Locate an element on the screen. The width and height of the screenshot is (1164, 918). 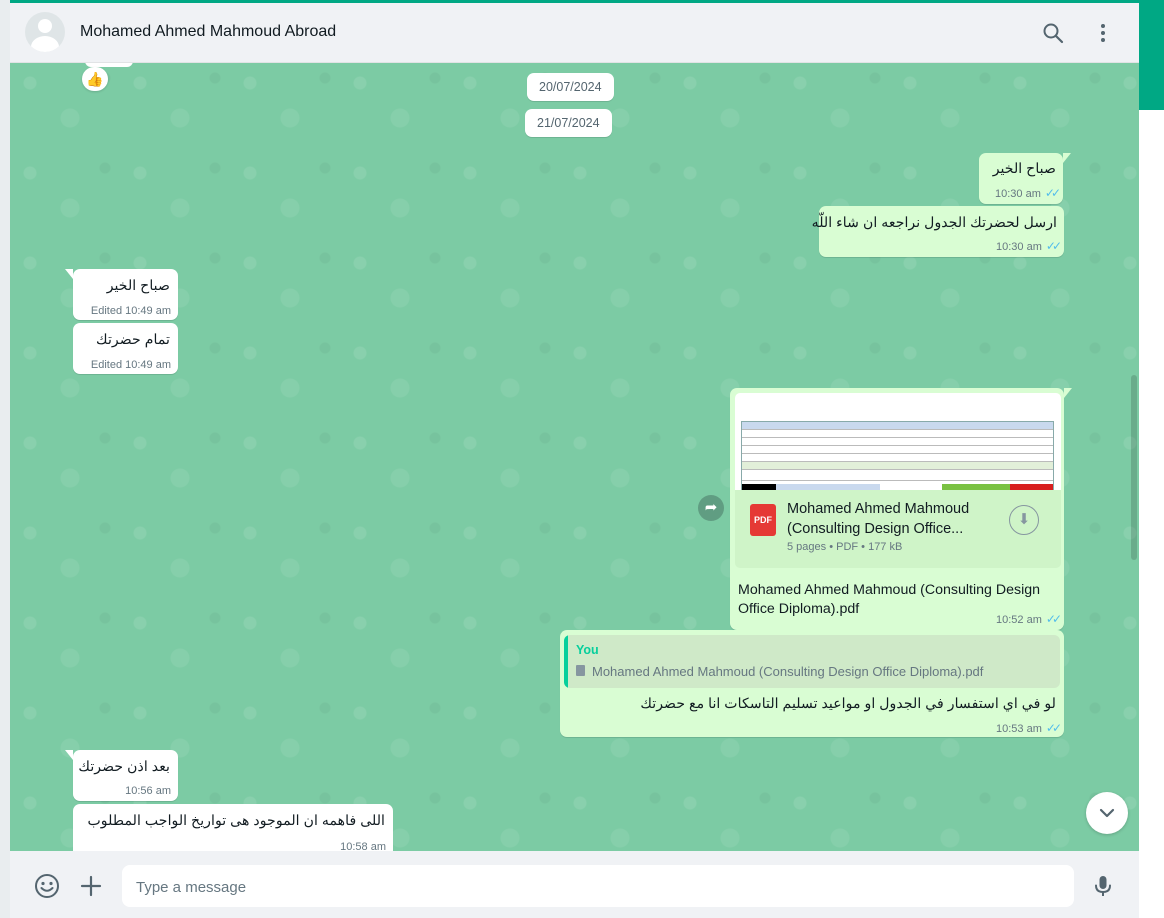
microphone-icon is located at coordinates (1103, 886).